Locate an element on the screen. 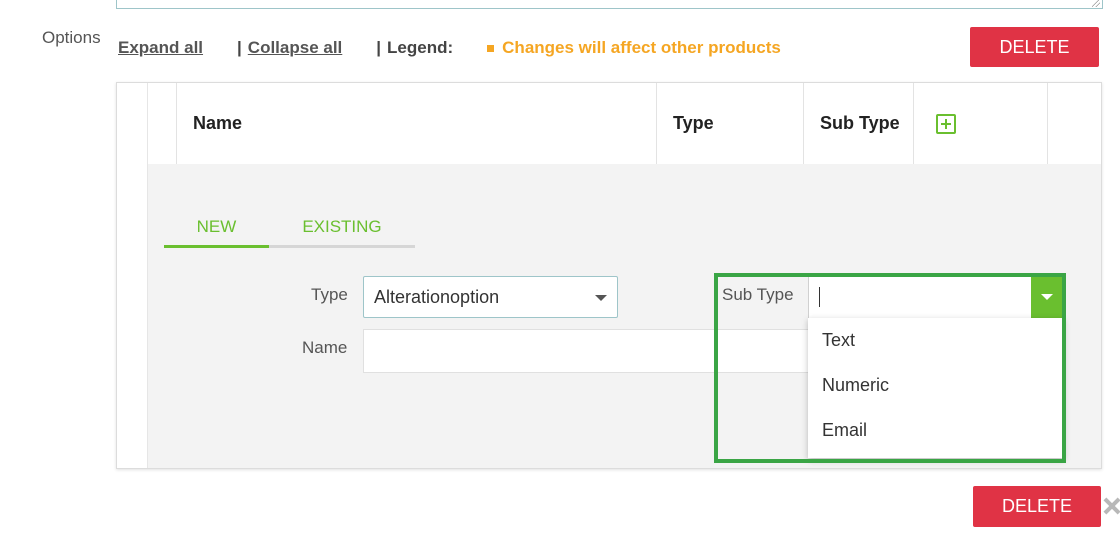 This screenshot has width=1120, height=534. tab-existing: EXISTING is located at coordinates (342, 226).